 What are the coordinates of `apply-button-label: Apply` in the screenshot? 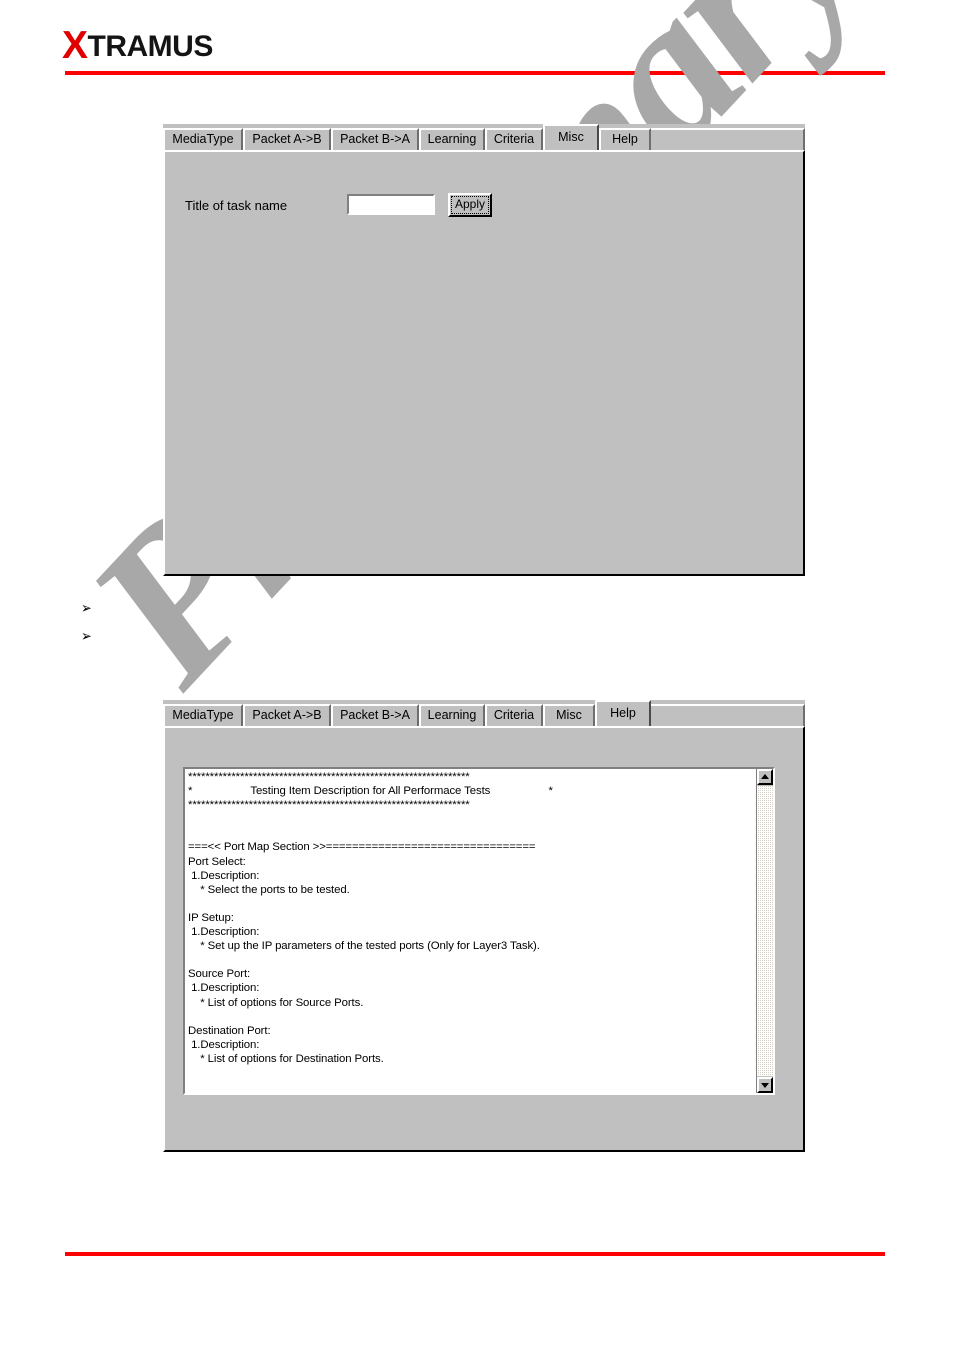 It's located at (470, 205).